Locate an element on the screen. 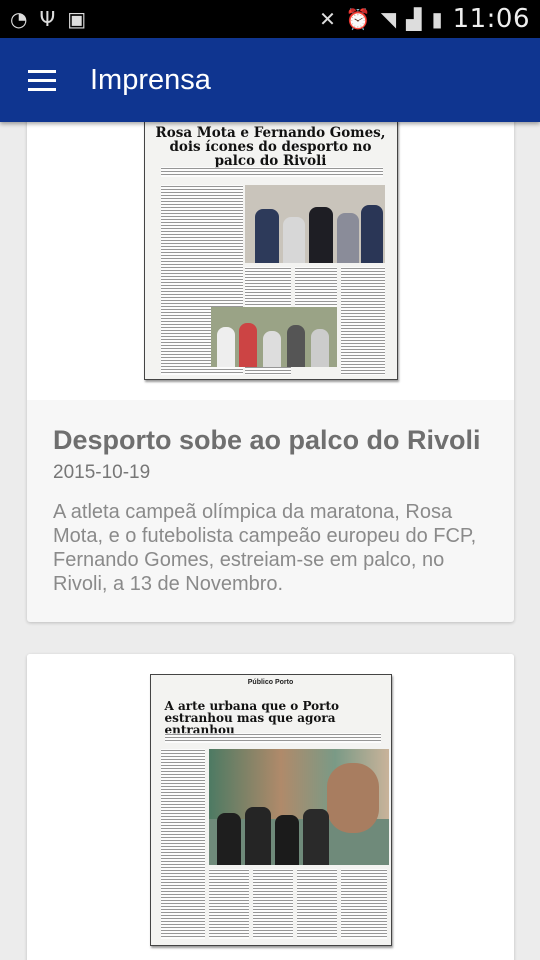  article-date: 2015-10-19 is located at coordinates (102, 473).